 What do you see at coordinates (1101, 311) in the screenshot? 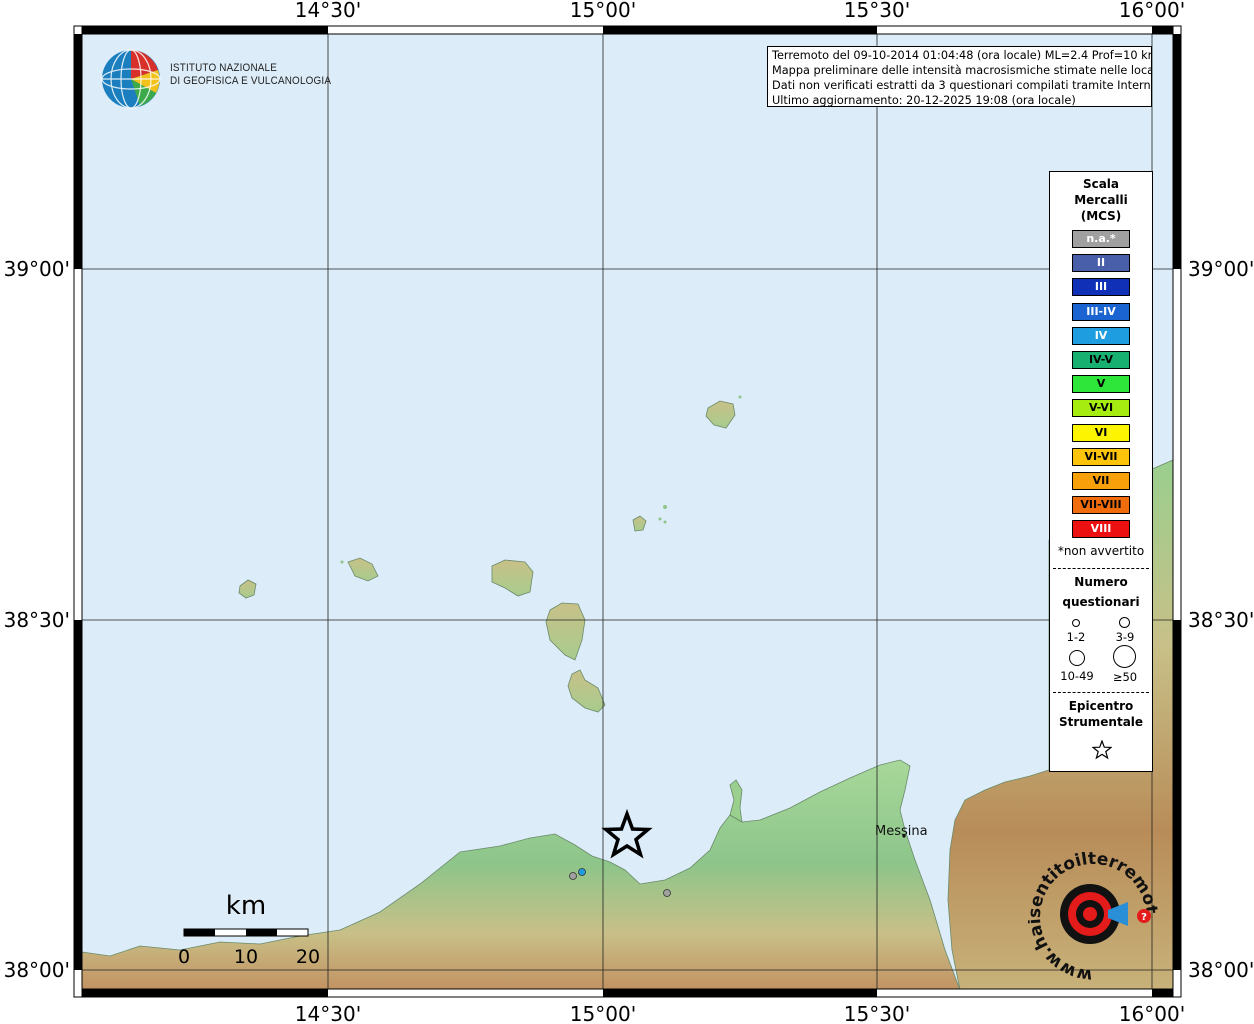
I see `legend-swatch-iii-iv: III-IV` at bounding box center [1101, 311].